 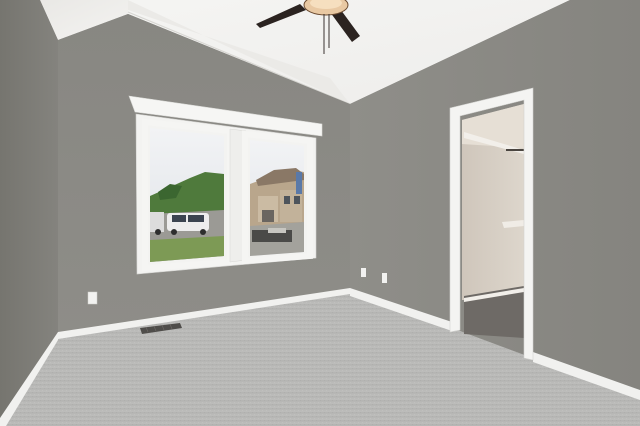 What do you see at coordinates (187, 195) in the screenshot?
I see `window-pane-left` at bounding box center [187, 195].